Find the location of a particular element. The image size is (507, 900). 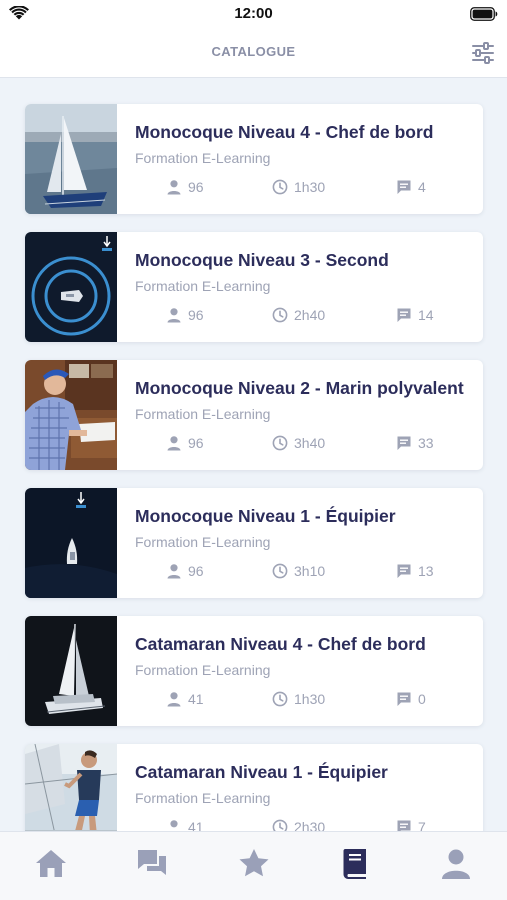

duration-value: 2h40 is located at coordinates (310, 315).